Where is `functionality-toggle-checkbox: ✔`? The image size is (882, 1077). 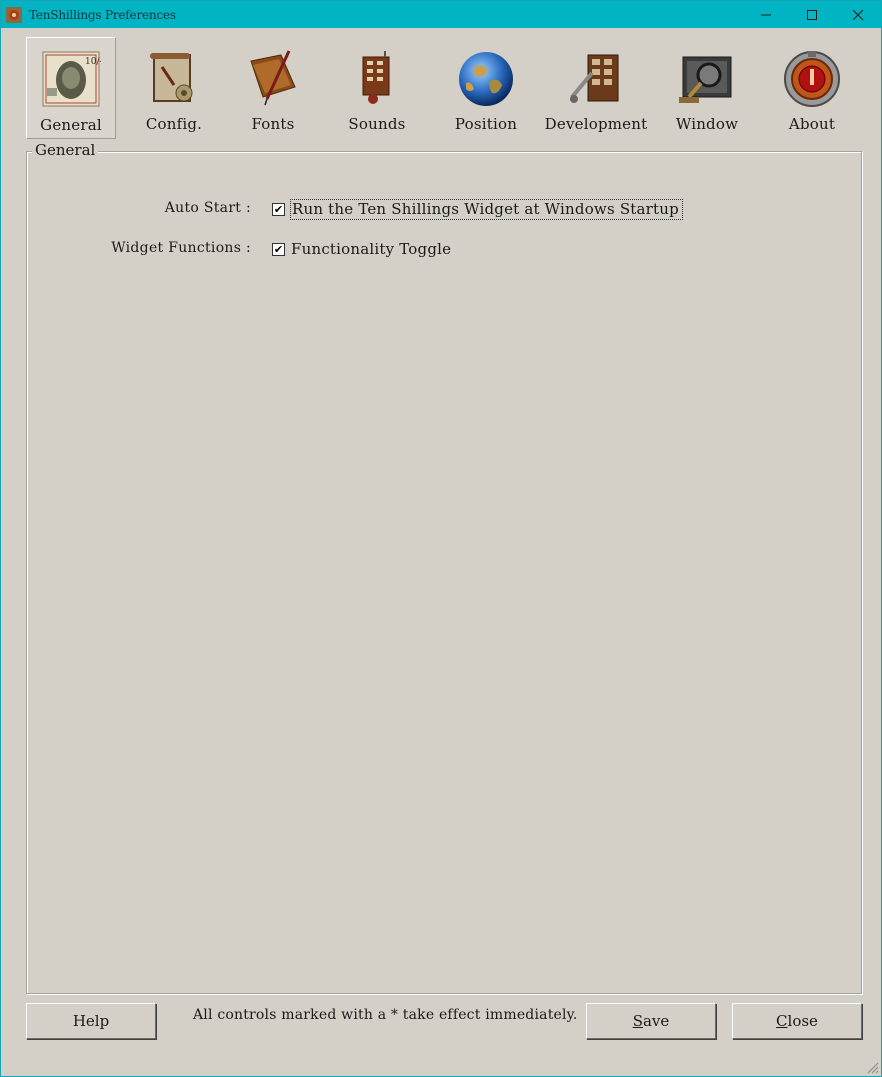 functionality-toggle-checkbox: ✔ is located at coordinates (278, 249).